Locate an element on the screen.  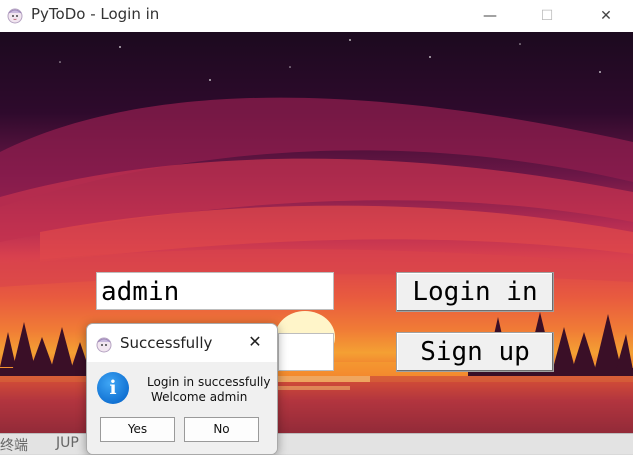
yes-button: Yes is located at coordinates (137, 429).